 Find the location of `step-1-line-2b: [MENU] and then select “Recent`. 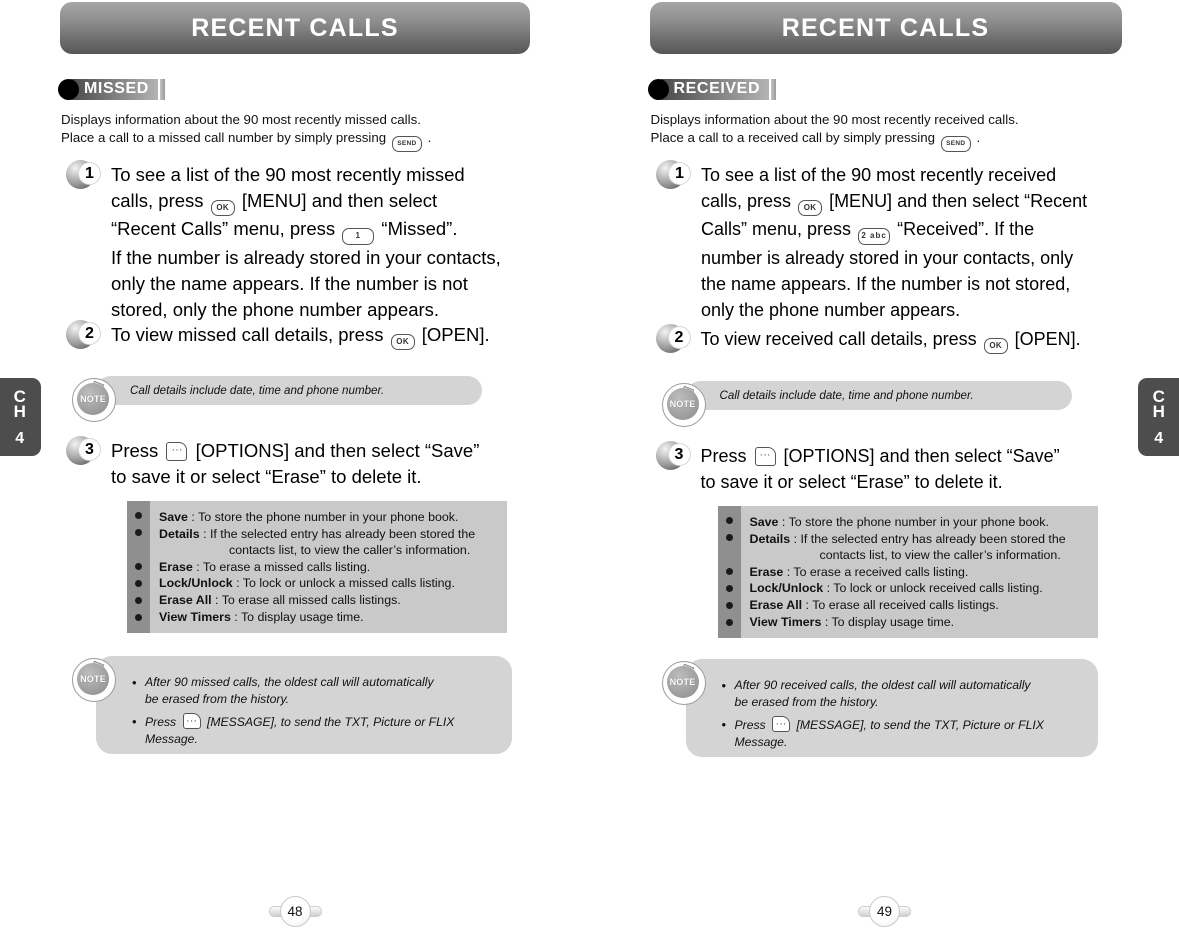

step-1-line-2b: [MENU] and then select “Recent is located at coordinates (958, 201).